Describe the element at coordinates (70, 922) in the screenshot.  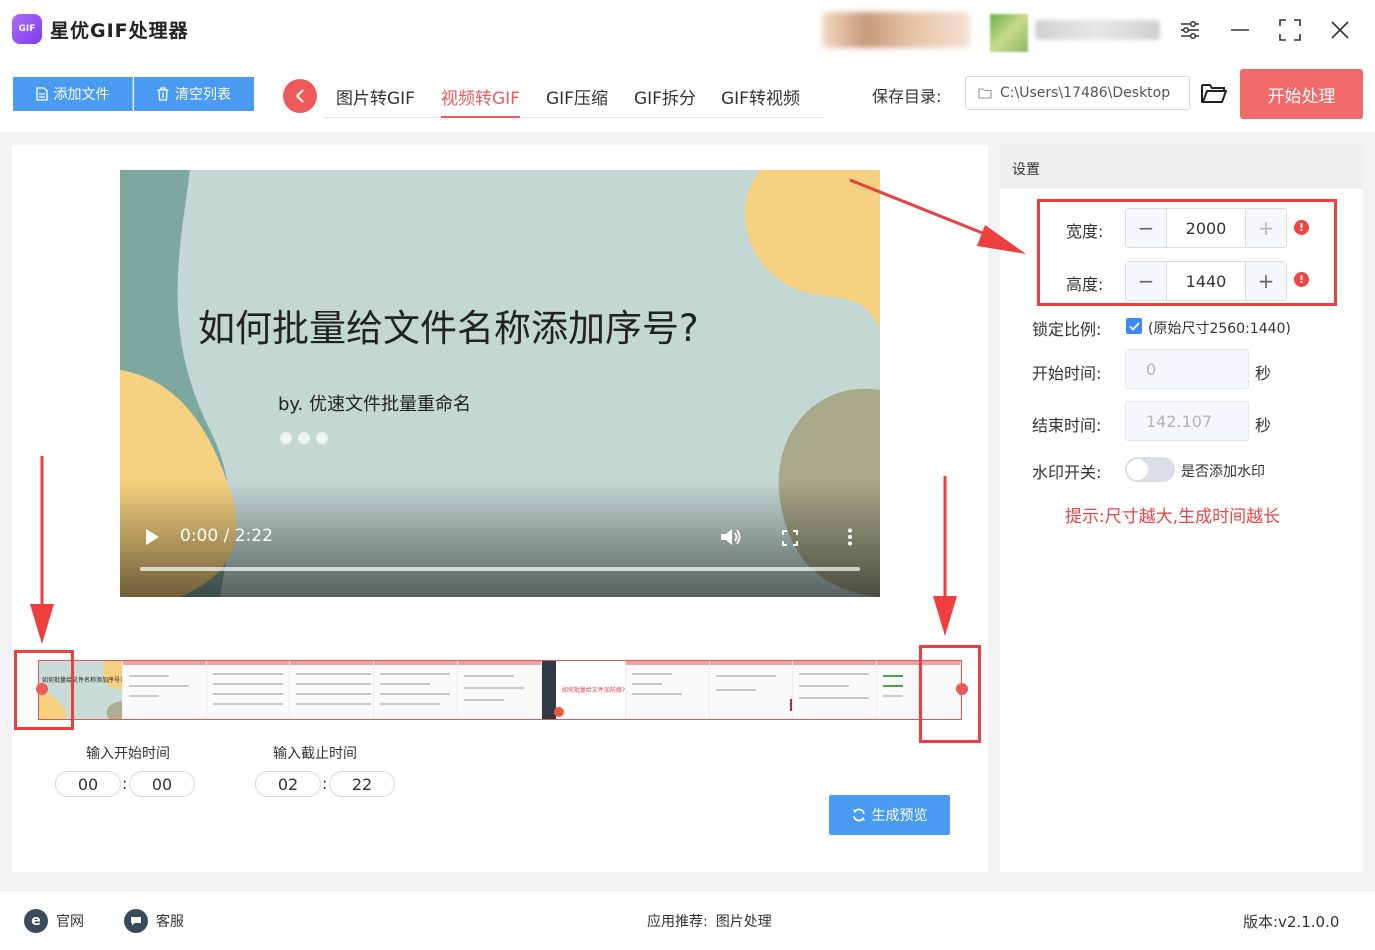
I see `website-label: 官网` at that location.